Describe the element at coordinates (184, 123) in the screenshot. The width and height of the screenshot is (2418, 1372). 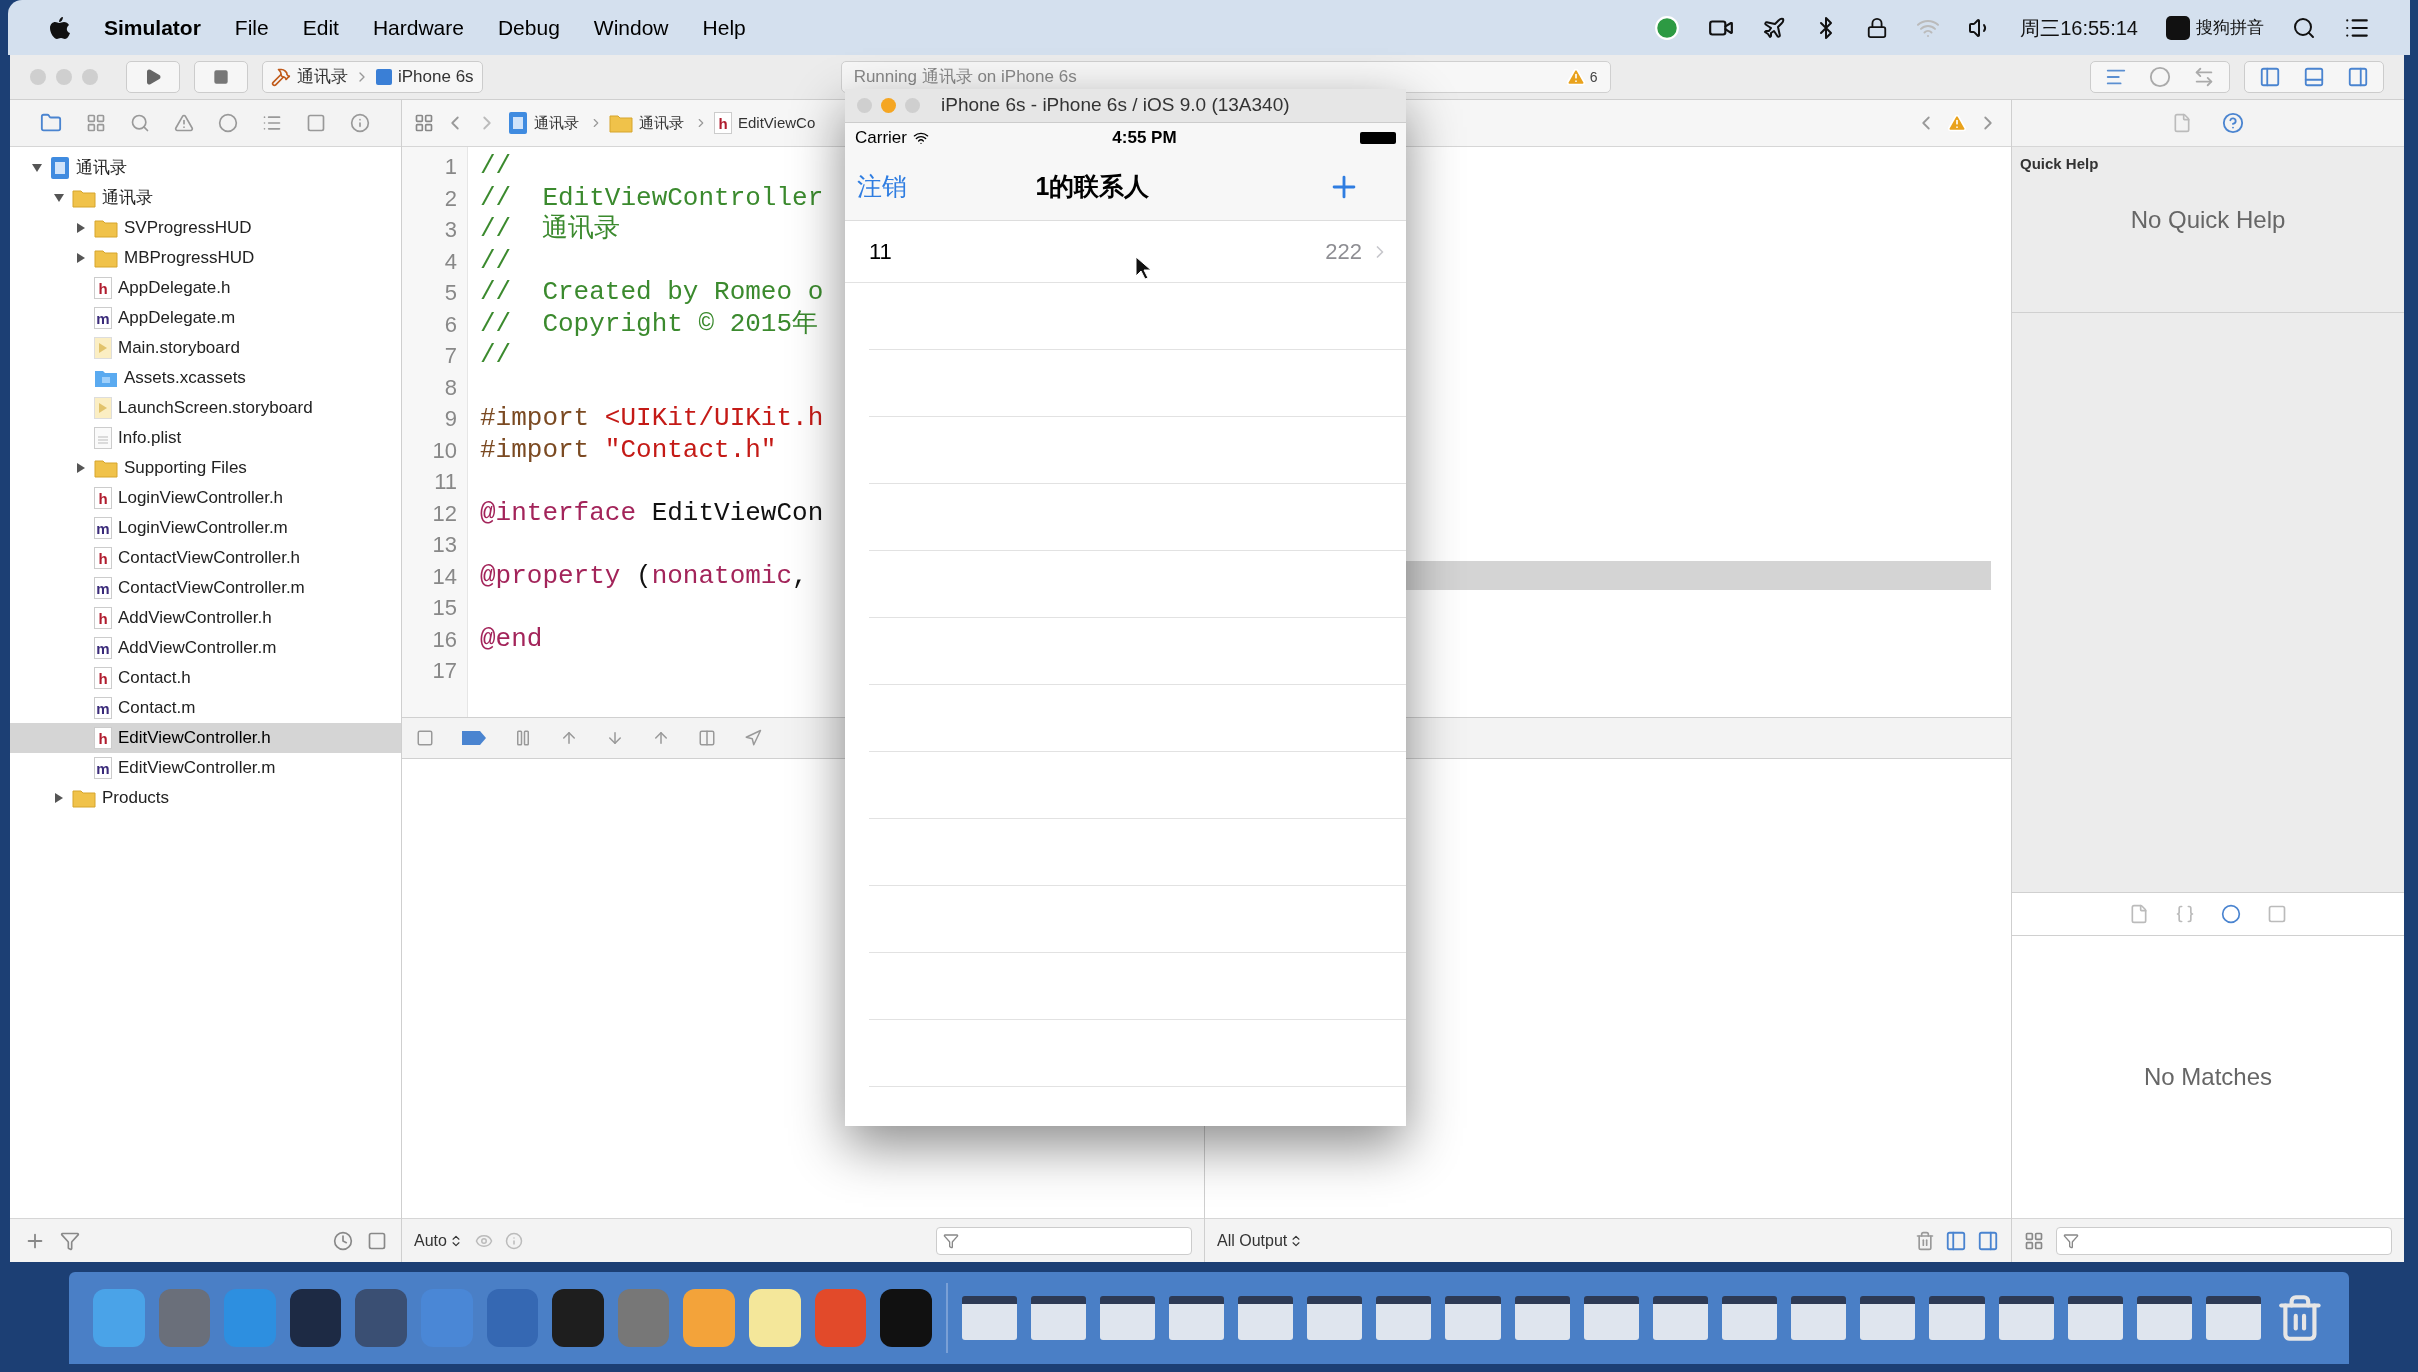
I see `warning-icon` at that location.